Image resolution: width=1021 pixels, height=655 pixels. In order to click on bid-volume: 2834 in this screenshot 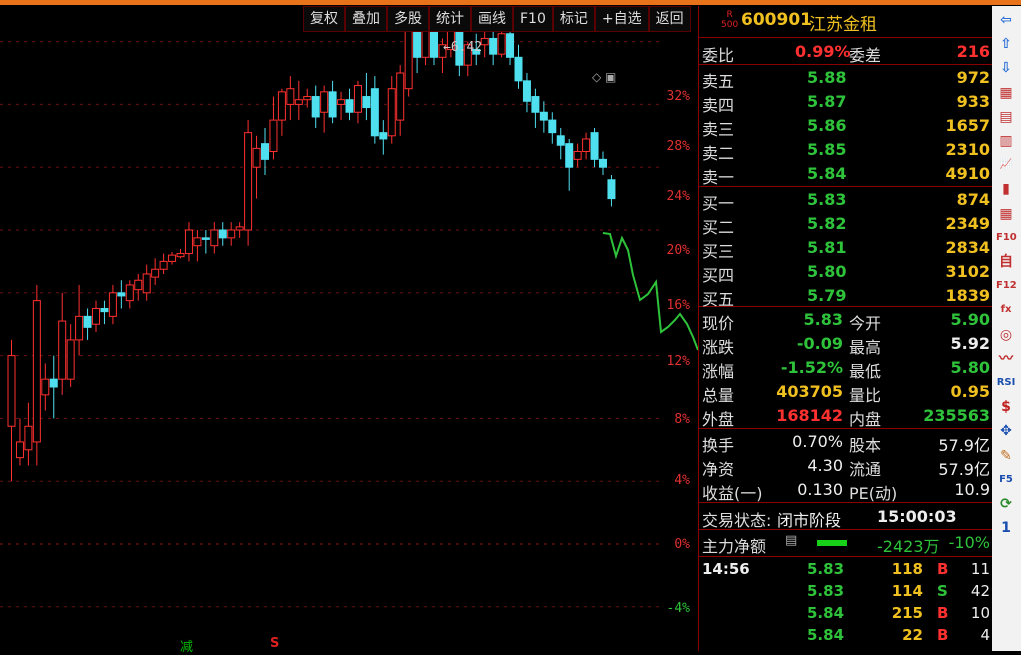, I will do `click(967, 247)`.